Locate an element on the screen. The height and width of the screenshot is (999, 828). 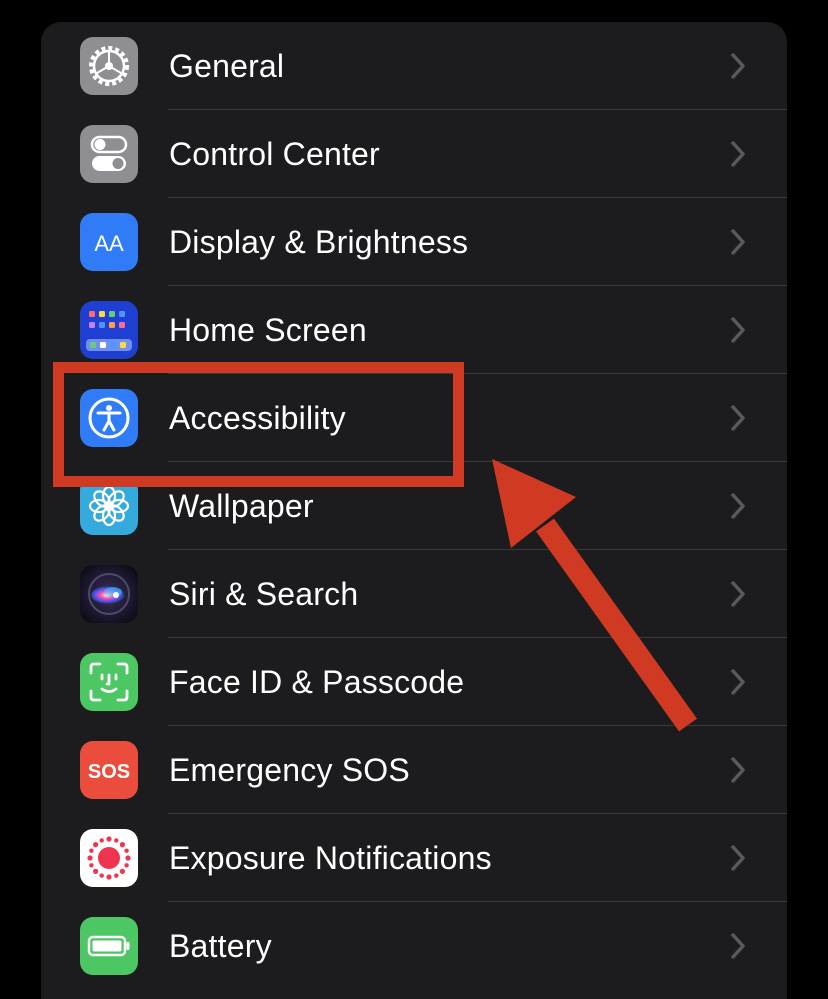
exposure-icon is located at coordinates (109, 858).